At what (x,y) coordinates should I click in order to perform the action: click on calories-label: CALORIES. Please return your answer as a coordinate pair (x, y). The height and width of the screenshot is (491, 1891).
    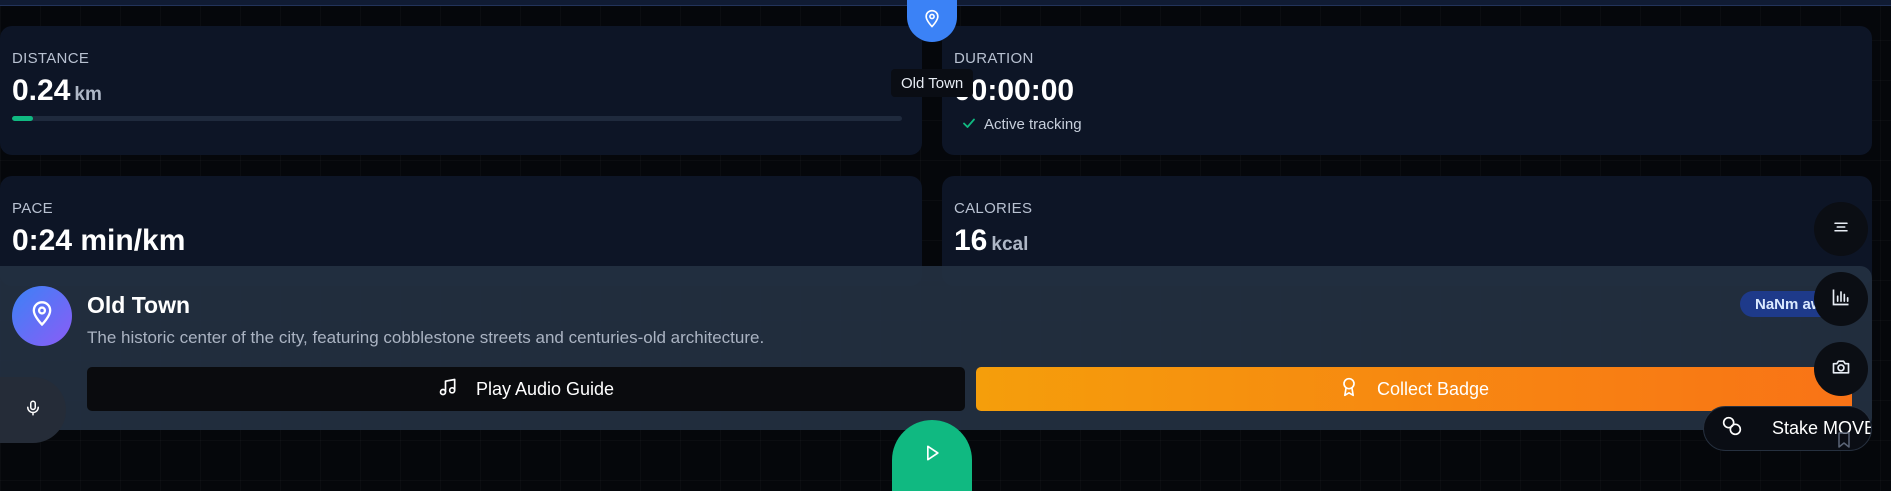
    Looking at the image, I should click on (993, 208).